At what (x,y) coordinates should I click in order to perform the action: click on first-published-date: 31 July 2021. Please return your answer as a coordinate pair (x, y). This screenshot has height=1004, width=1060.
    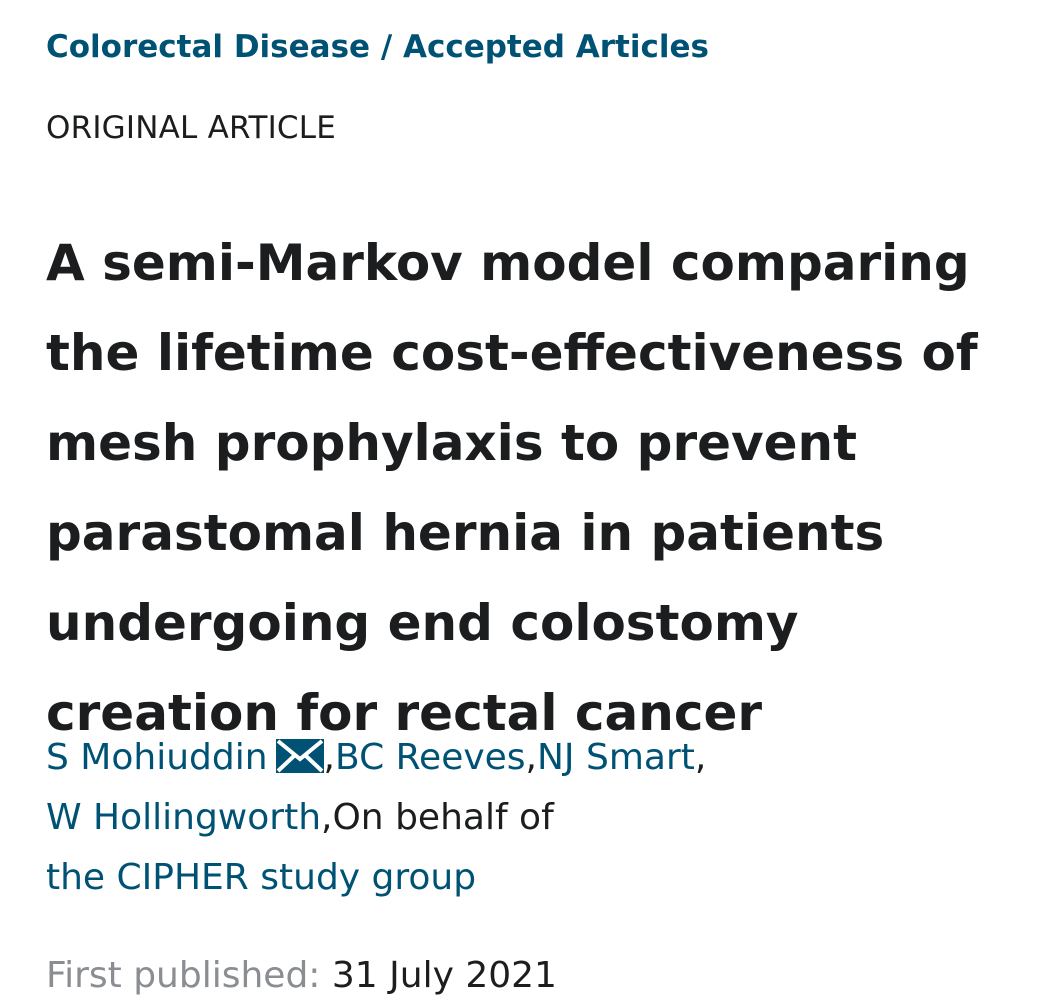
    Looking at the image, I should click on (444, 975).